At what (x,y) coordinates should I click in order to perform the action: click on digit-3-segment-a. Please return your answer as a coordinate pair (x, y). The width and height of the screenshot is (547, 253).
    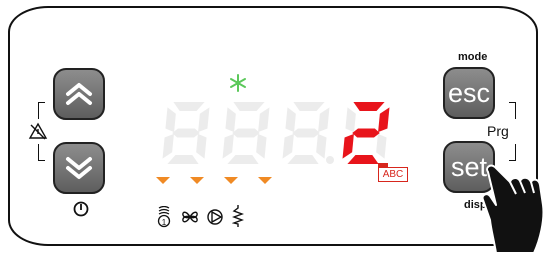
    Looking at the image, I should click on (309, 106).